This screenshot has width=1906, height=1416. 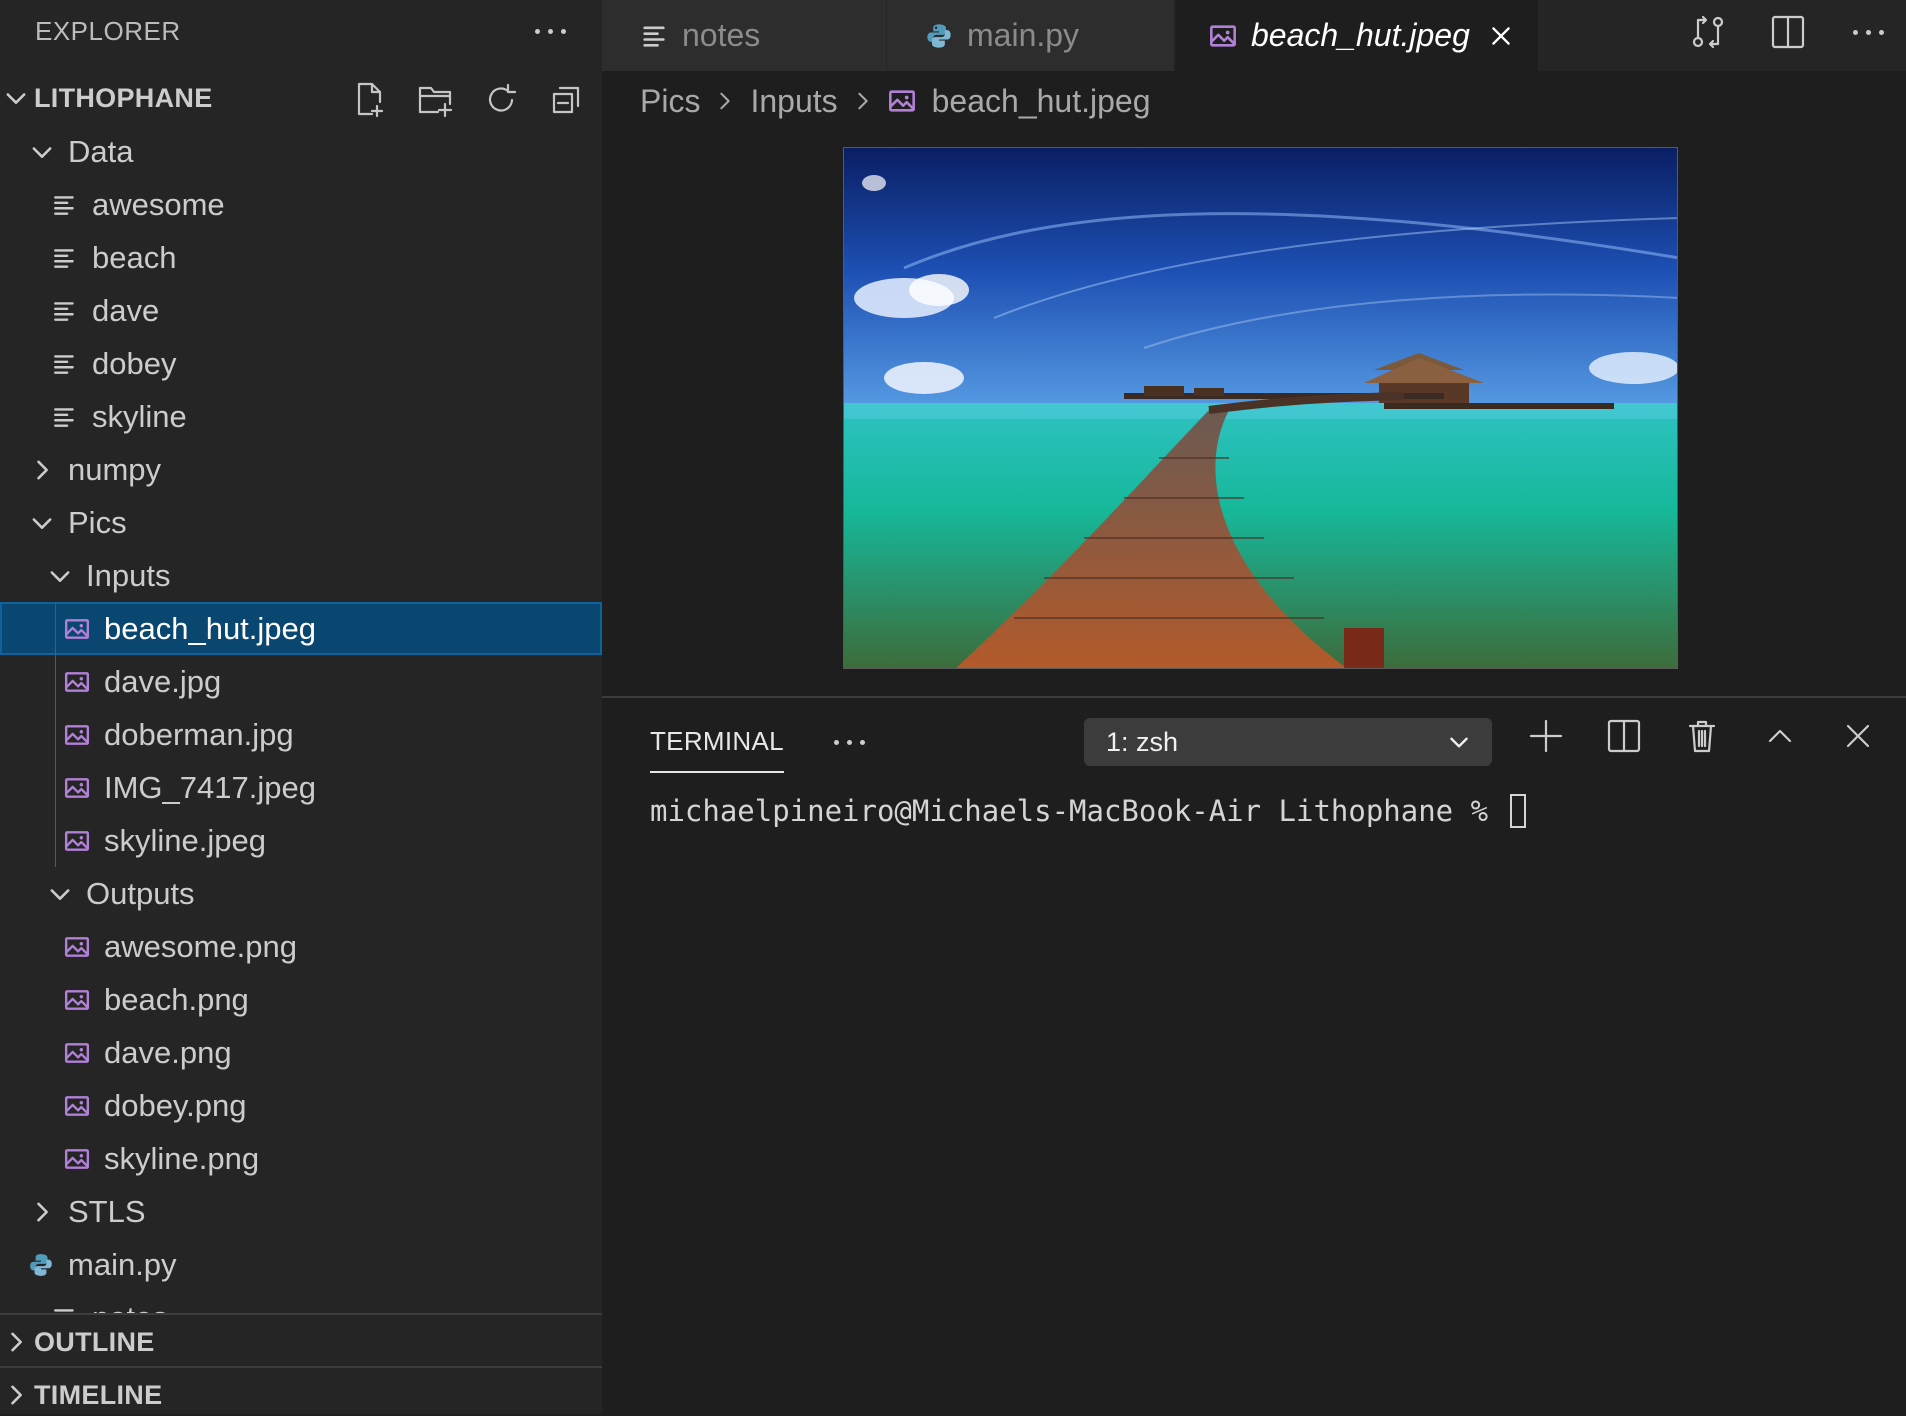 I want to click on close-tab-icon, so click(x=1501, y=36).